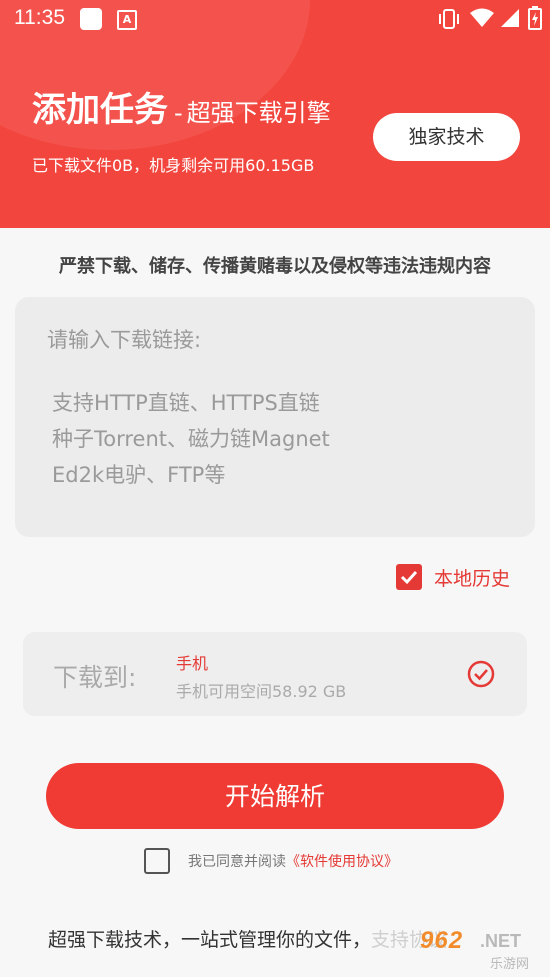 The width and height of the screenshot is (550, 977). What do you see at coordinates (535, 18) in the screenshot?
I see `battery-charging-icon` at bounding box center [535, 18].